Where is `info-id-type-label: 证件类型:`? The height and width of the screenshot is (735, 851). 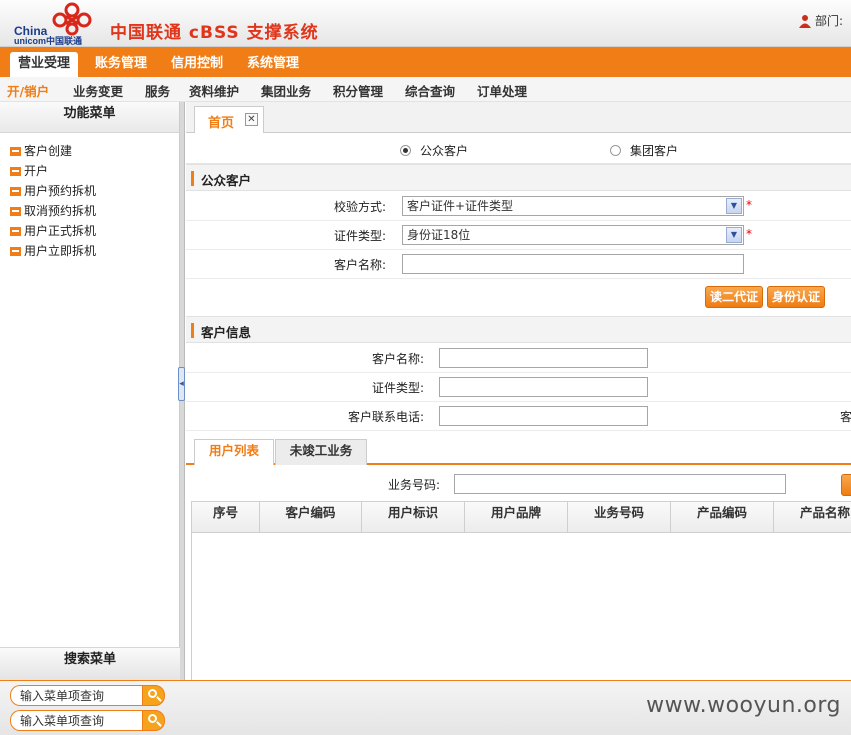 info-id-type-label: 证件类型: is located at coordinates (397, 388).